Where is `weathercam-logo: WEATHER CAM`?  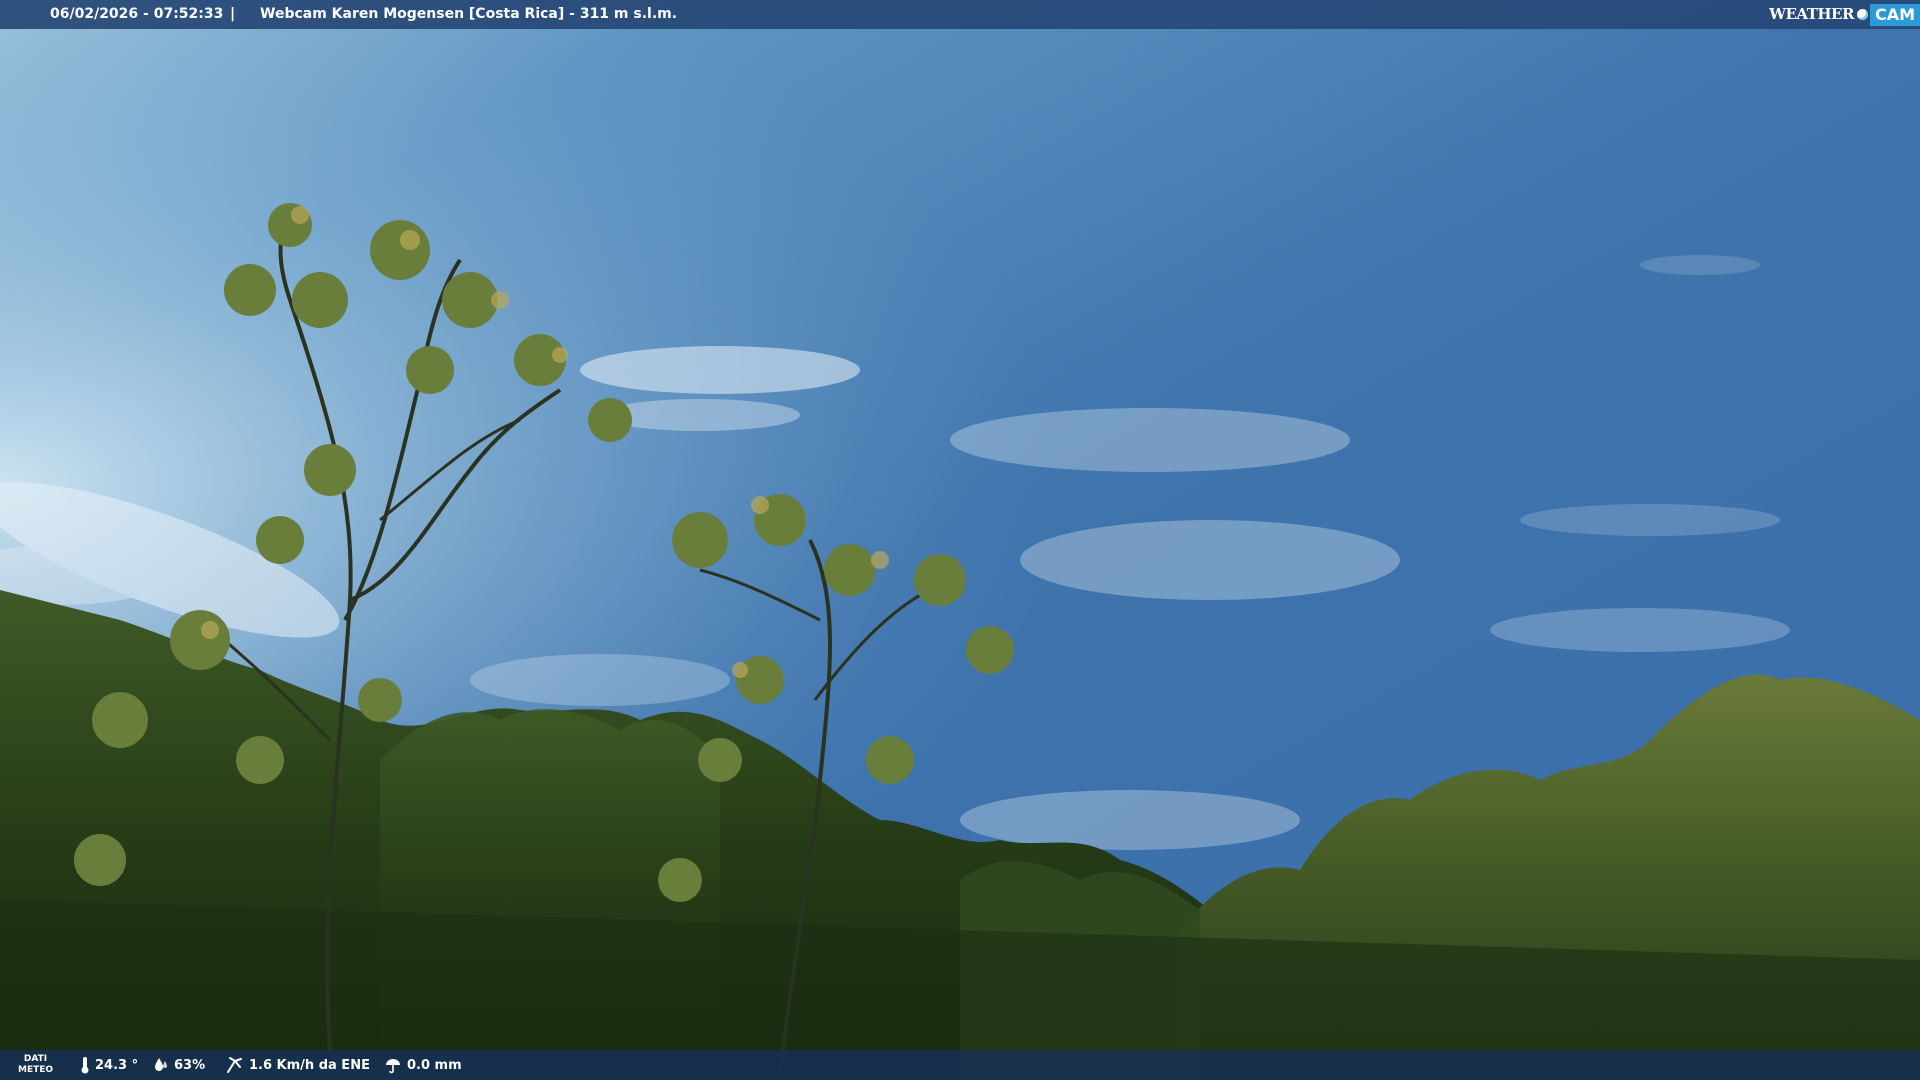
weathercam-logo: WEATHER CAM is located at coordinates (1844, 14).